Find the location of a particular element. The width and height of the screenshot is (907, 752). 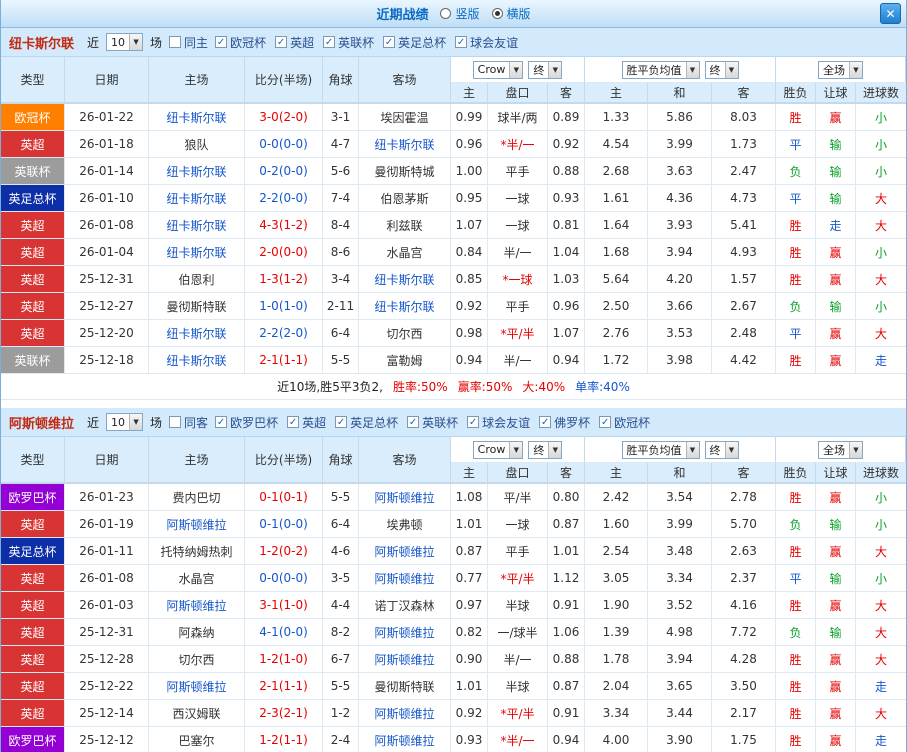

draw-odds: 3.34 is located at coordinates (680, 578).